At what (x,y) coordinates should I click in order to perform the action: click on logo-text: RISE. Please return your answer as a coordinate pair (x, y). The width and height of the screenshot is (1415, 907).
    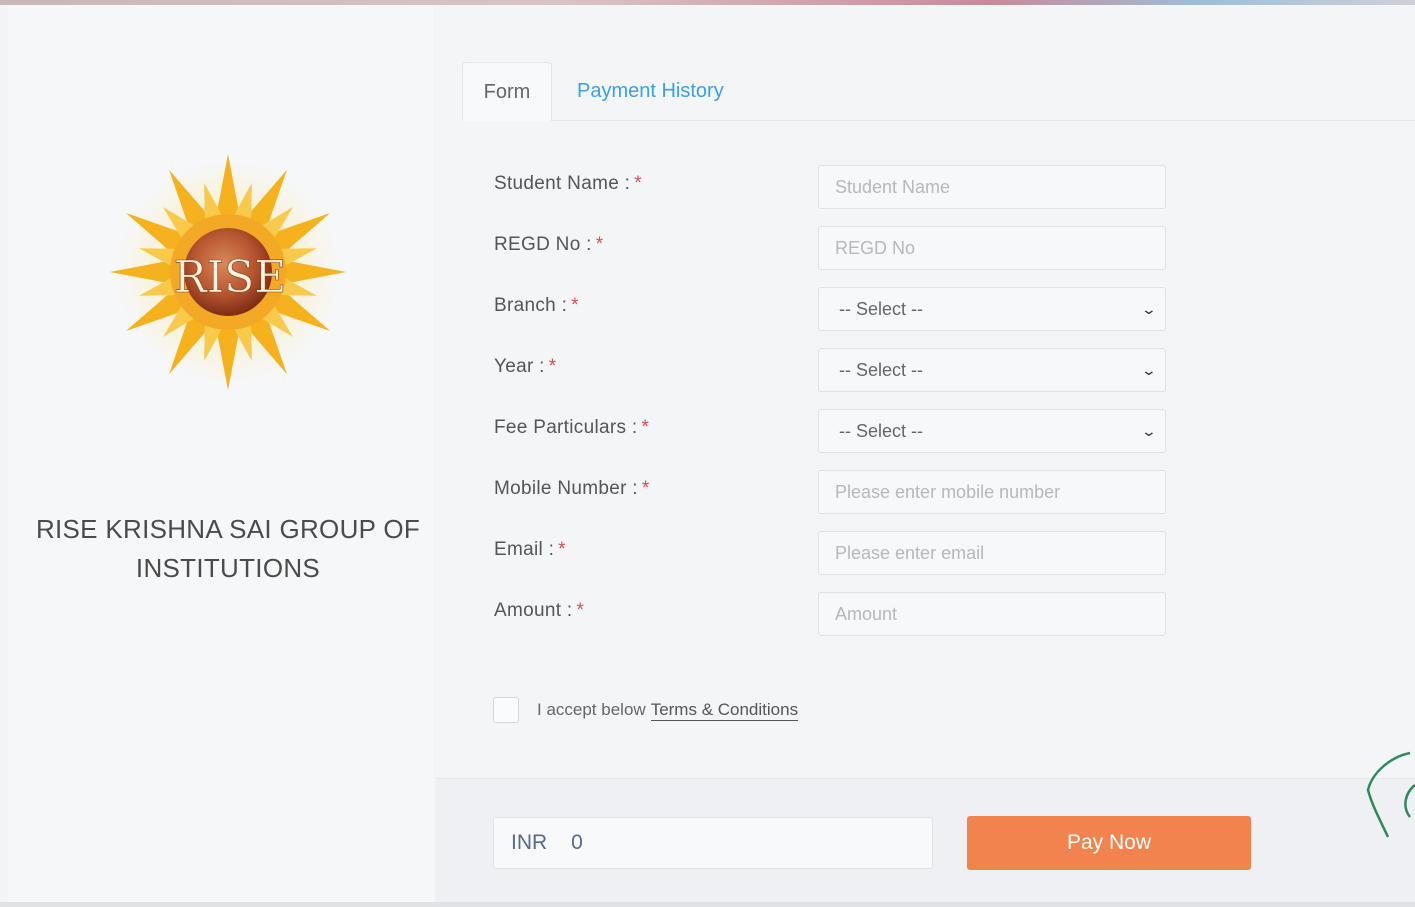
    Looking at the image, I should click on (230, 277).